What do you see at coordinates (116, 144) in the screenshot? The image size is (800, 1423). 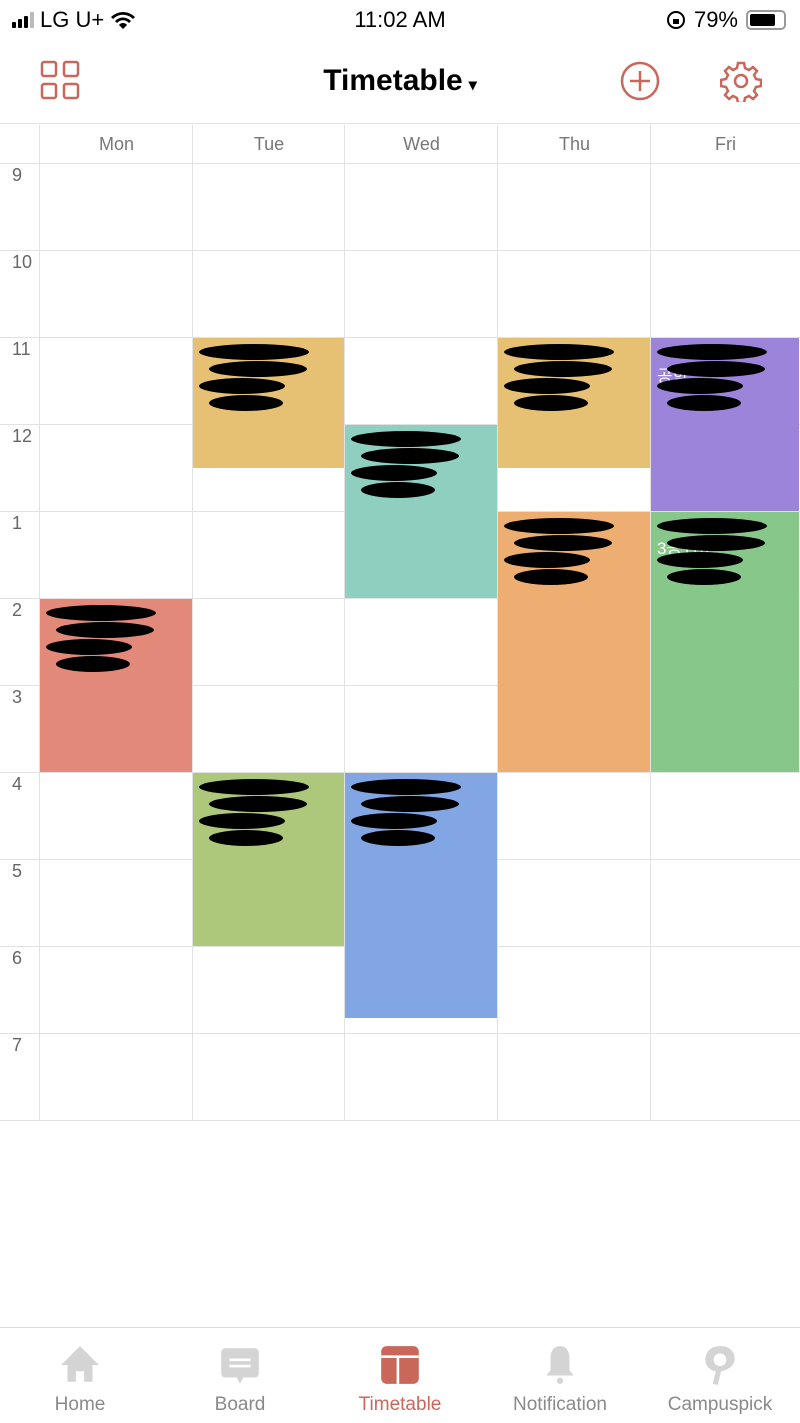 I see `day-header: Mon` at bounding box center [116, 144].